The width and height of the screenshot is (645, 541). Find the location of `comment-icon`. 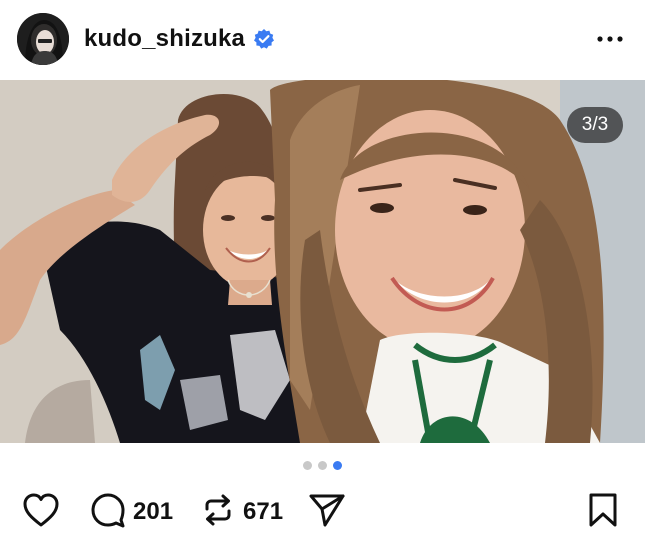

comment-icon is located at coordinates (108, 512).